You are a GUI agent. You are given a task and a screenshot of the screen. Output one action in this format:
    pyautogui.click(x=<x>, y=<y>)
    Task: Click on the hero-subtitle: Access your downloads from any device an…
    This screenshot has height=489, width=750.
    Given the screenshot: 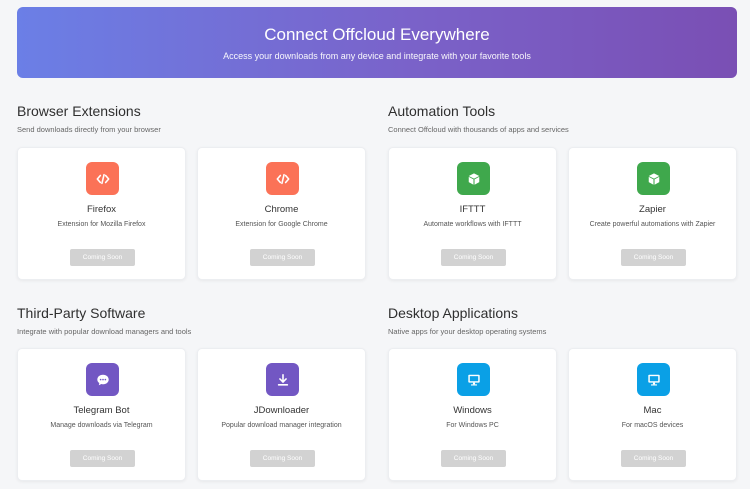 What is the action you would take?
    pyautogui.click(x=377, y=56)
    